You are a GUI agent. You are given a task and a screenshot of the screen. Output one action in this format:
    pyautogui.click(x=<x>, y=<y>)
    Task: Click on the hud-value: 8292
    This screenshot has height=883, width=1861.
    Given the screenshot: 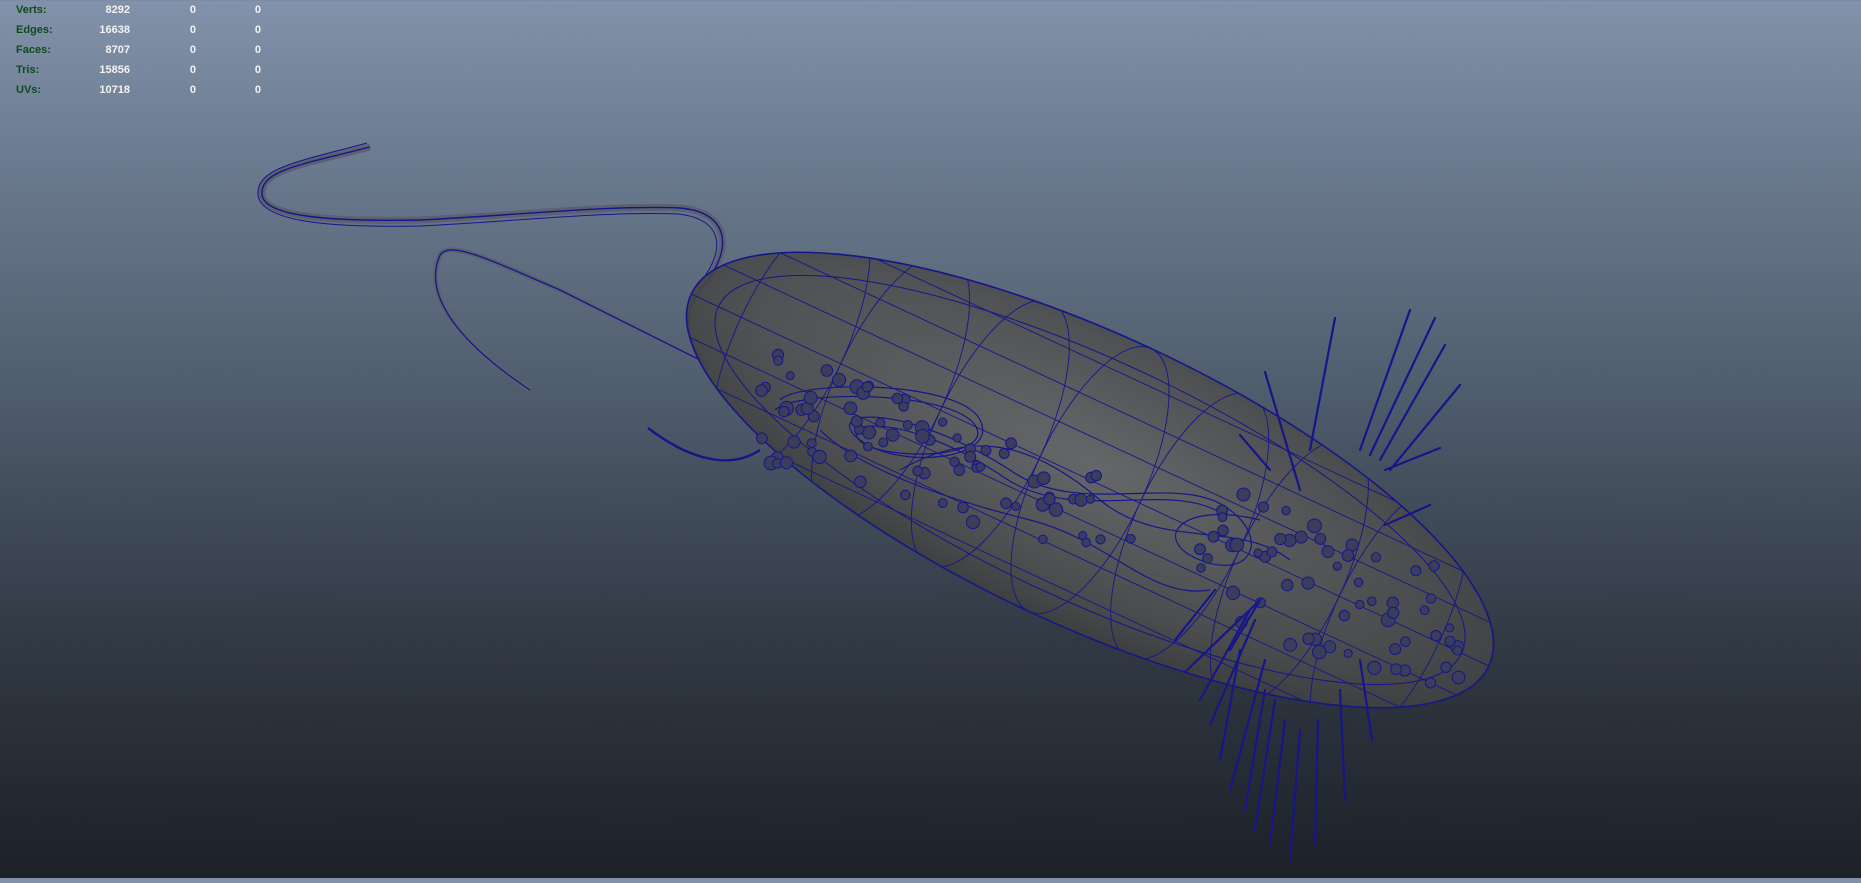 What is the action you would take?
    pyautogui.click(x=117, y=10)
    